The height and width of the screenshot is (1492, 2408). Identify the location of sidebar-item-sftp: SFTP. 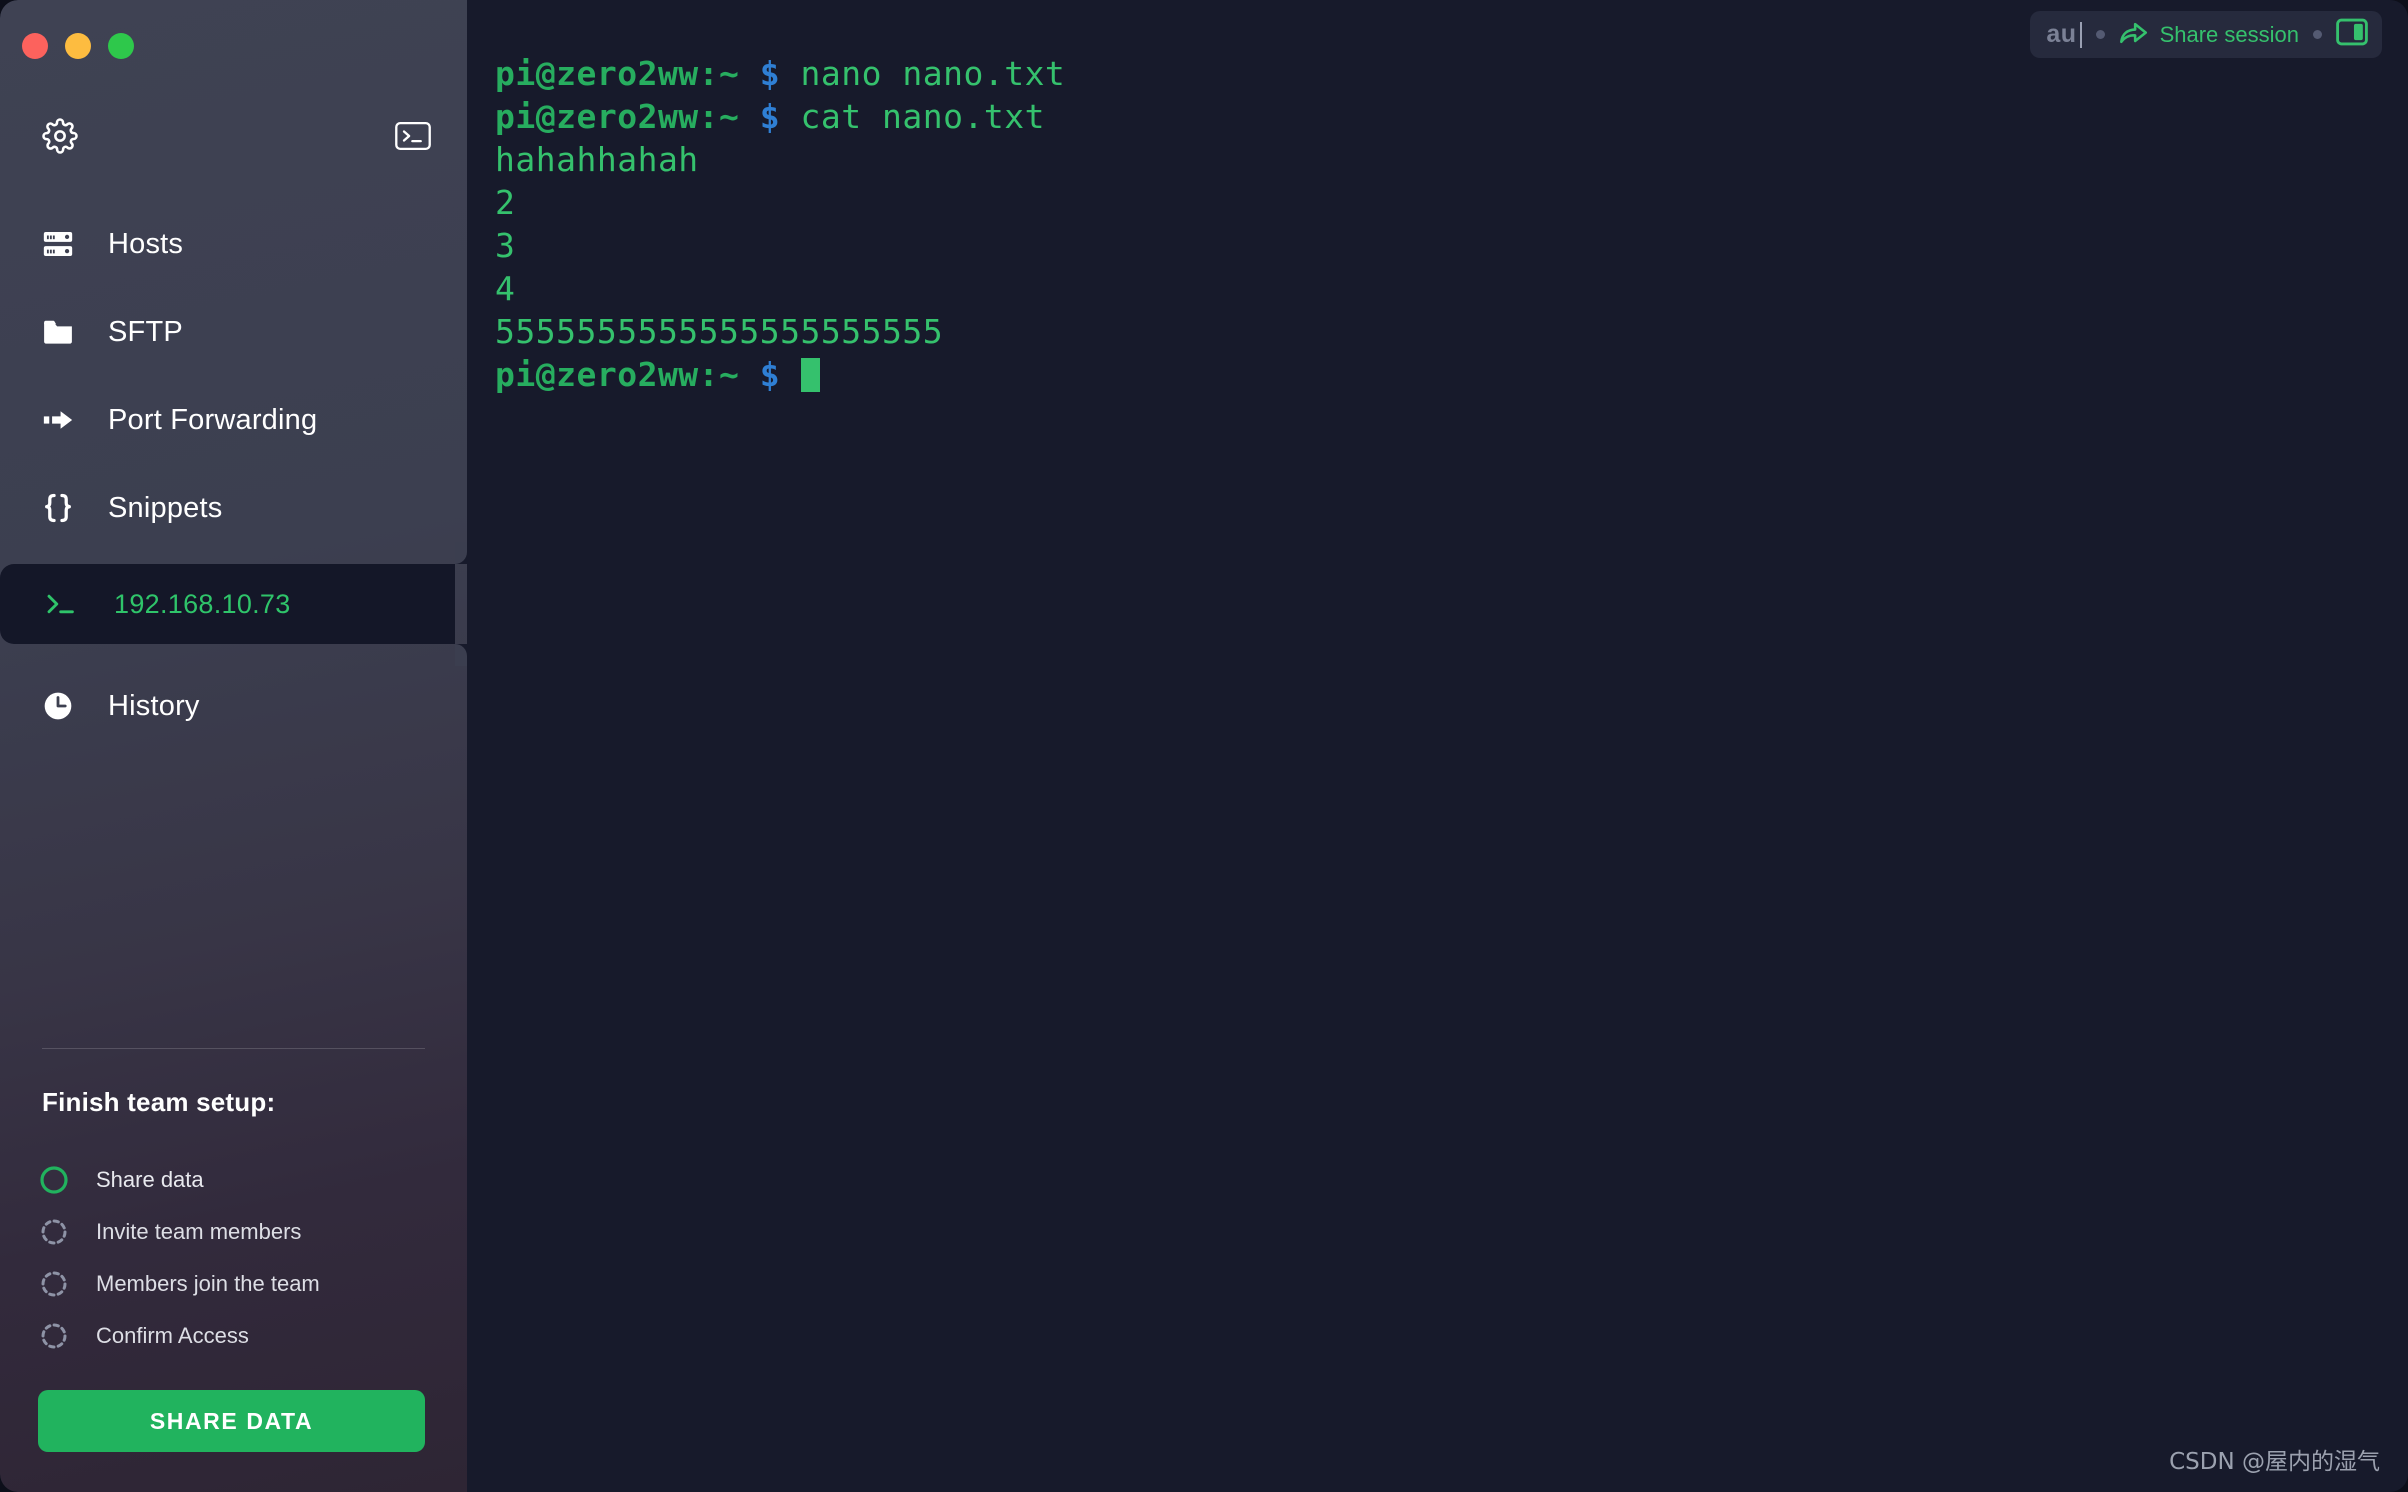
(233, 332).